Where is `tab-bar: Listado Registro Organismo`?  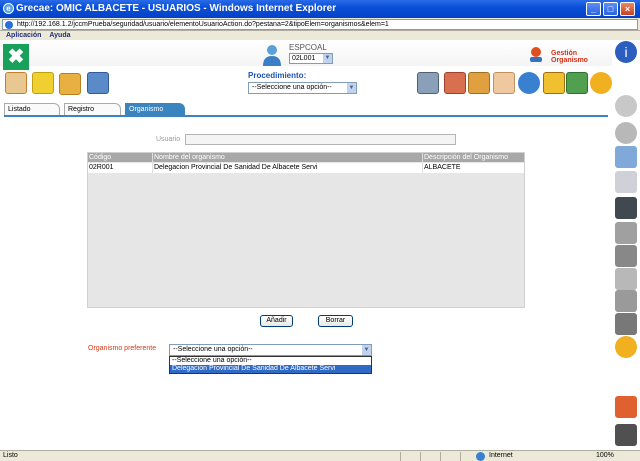
tab-bar: Listado Registro Organismo is located at coordinates (306, 109).